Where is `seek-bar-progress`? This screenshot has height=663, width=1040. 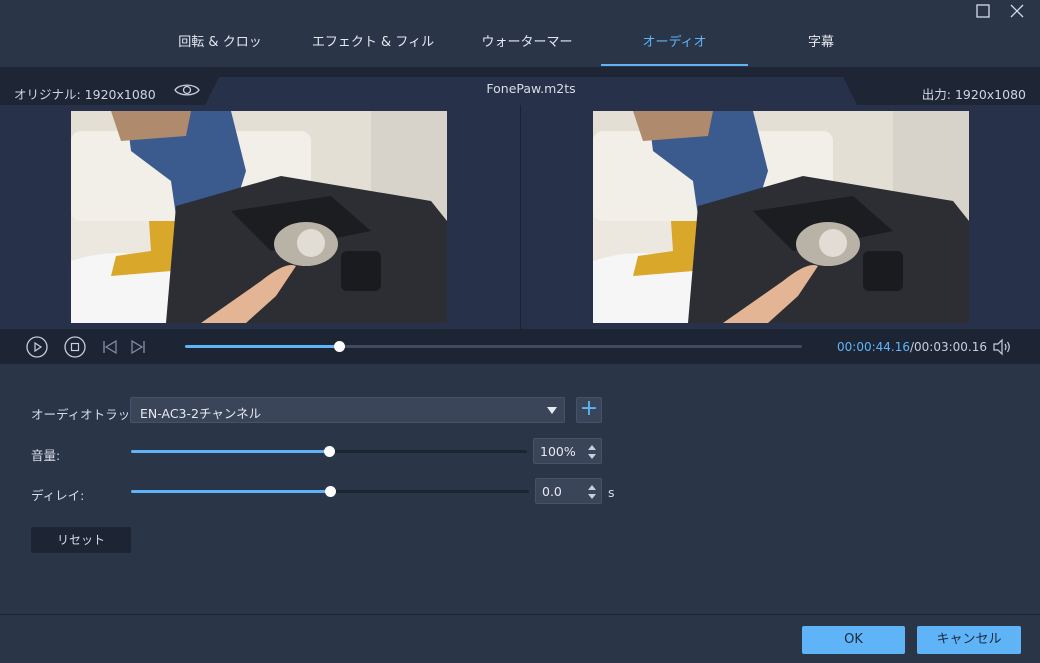 seek-bar-progress is located at coordinates (262, 346).